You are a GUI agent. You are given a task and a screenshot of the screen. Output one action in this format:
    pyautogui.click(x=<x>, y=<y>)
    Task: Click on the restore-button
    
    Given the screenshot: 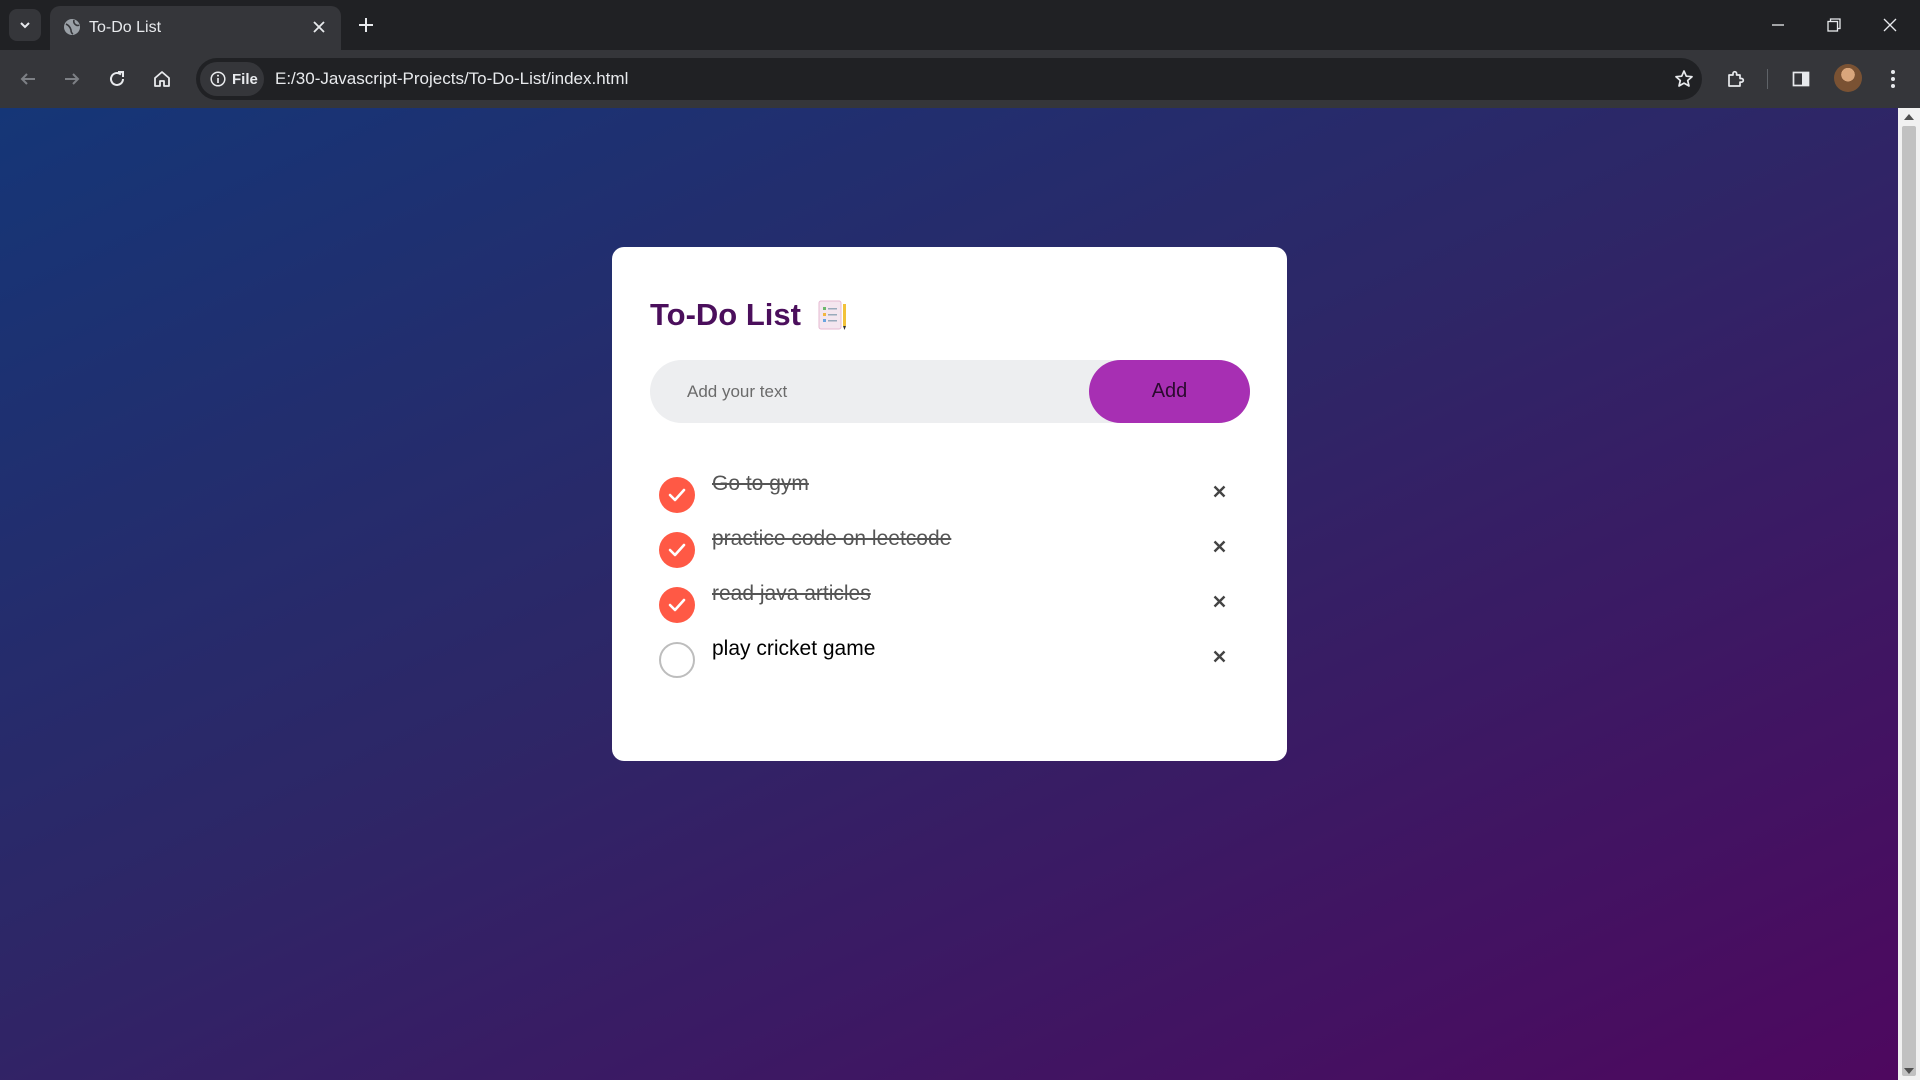 What is the action you would take?
    pyautogui.click(x=1834, y=25)
    